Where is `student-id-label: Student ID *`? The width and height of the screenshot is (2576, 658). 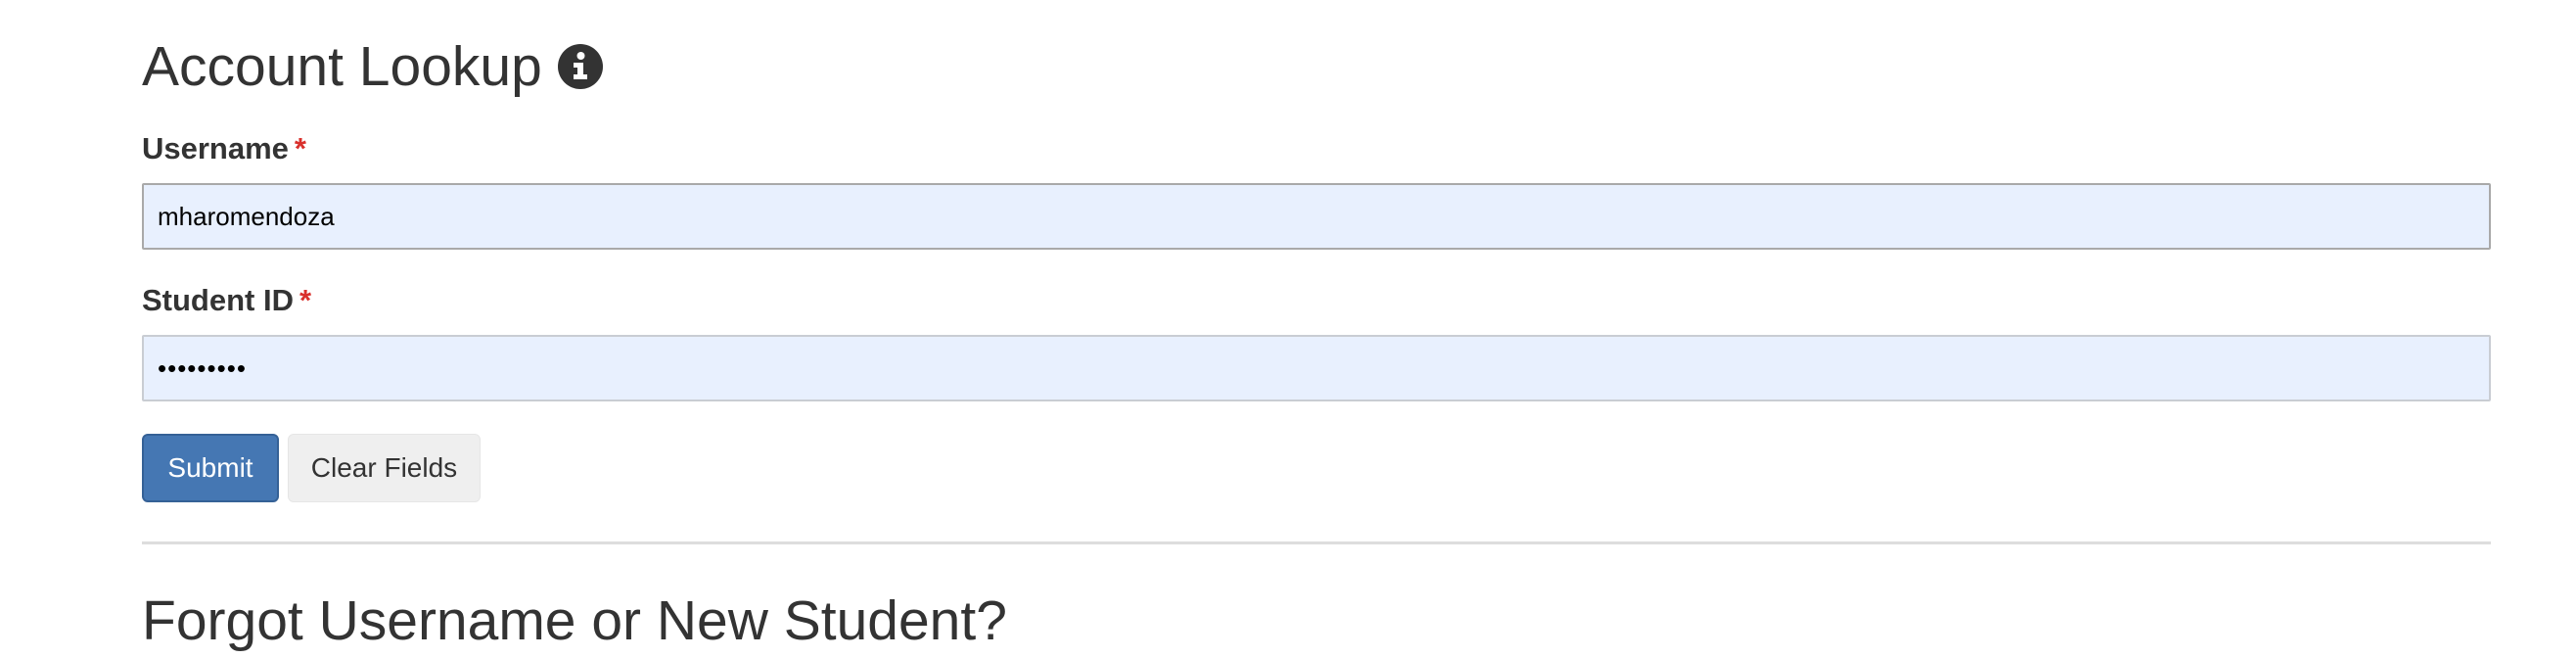 student-id-label: Student ID * is located at coordinates (226, 300).